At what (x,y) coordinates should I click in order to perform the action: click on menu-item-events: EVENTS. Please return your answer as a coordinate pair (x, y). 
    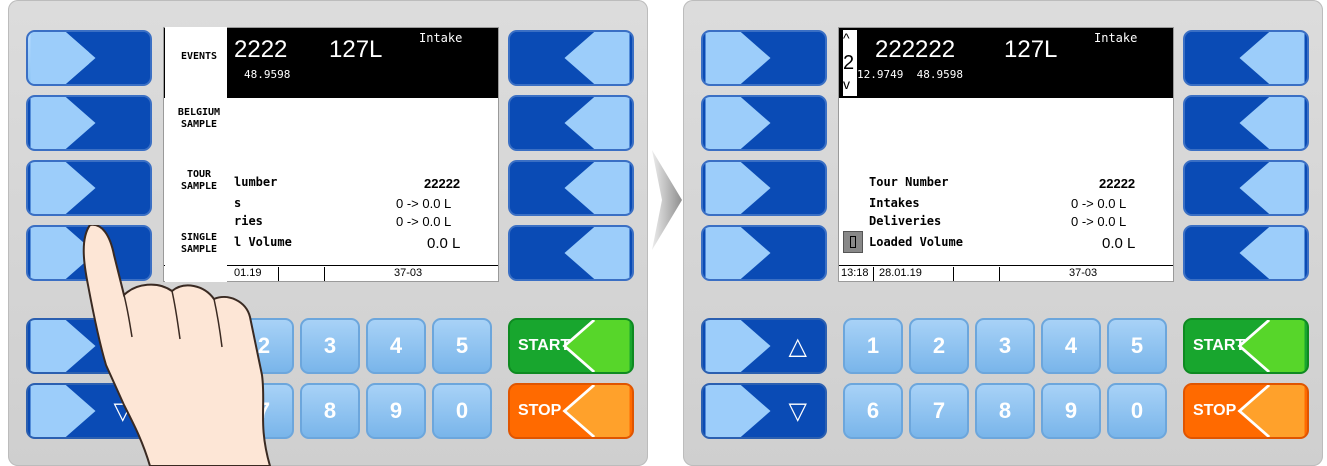
    Looking at the image, I should click on (199, 57).